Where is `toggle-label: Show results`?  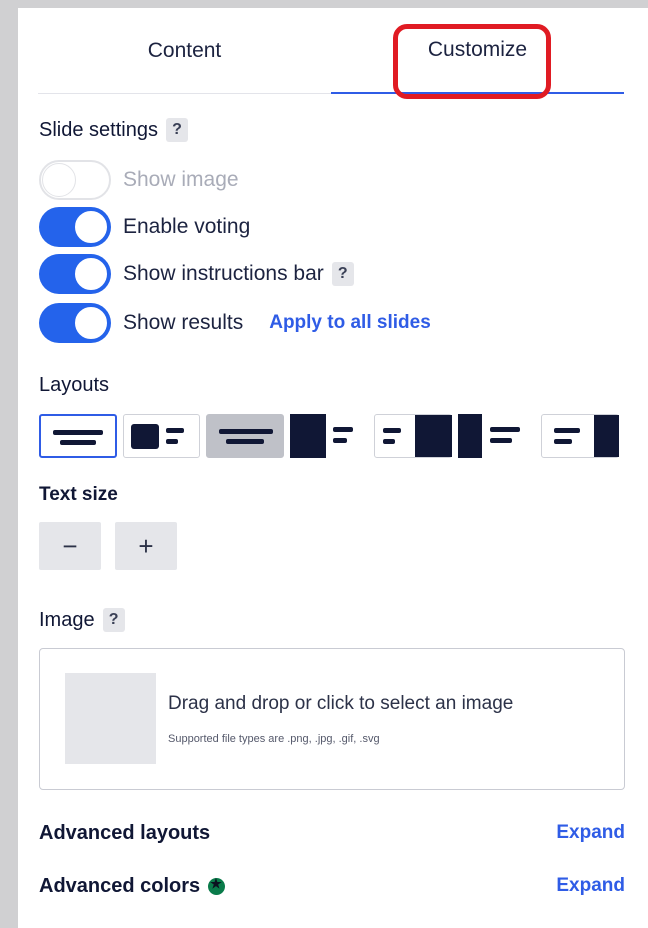
toggle-label: Show results is located at coordinates (183, 322).